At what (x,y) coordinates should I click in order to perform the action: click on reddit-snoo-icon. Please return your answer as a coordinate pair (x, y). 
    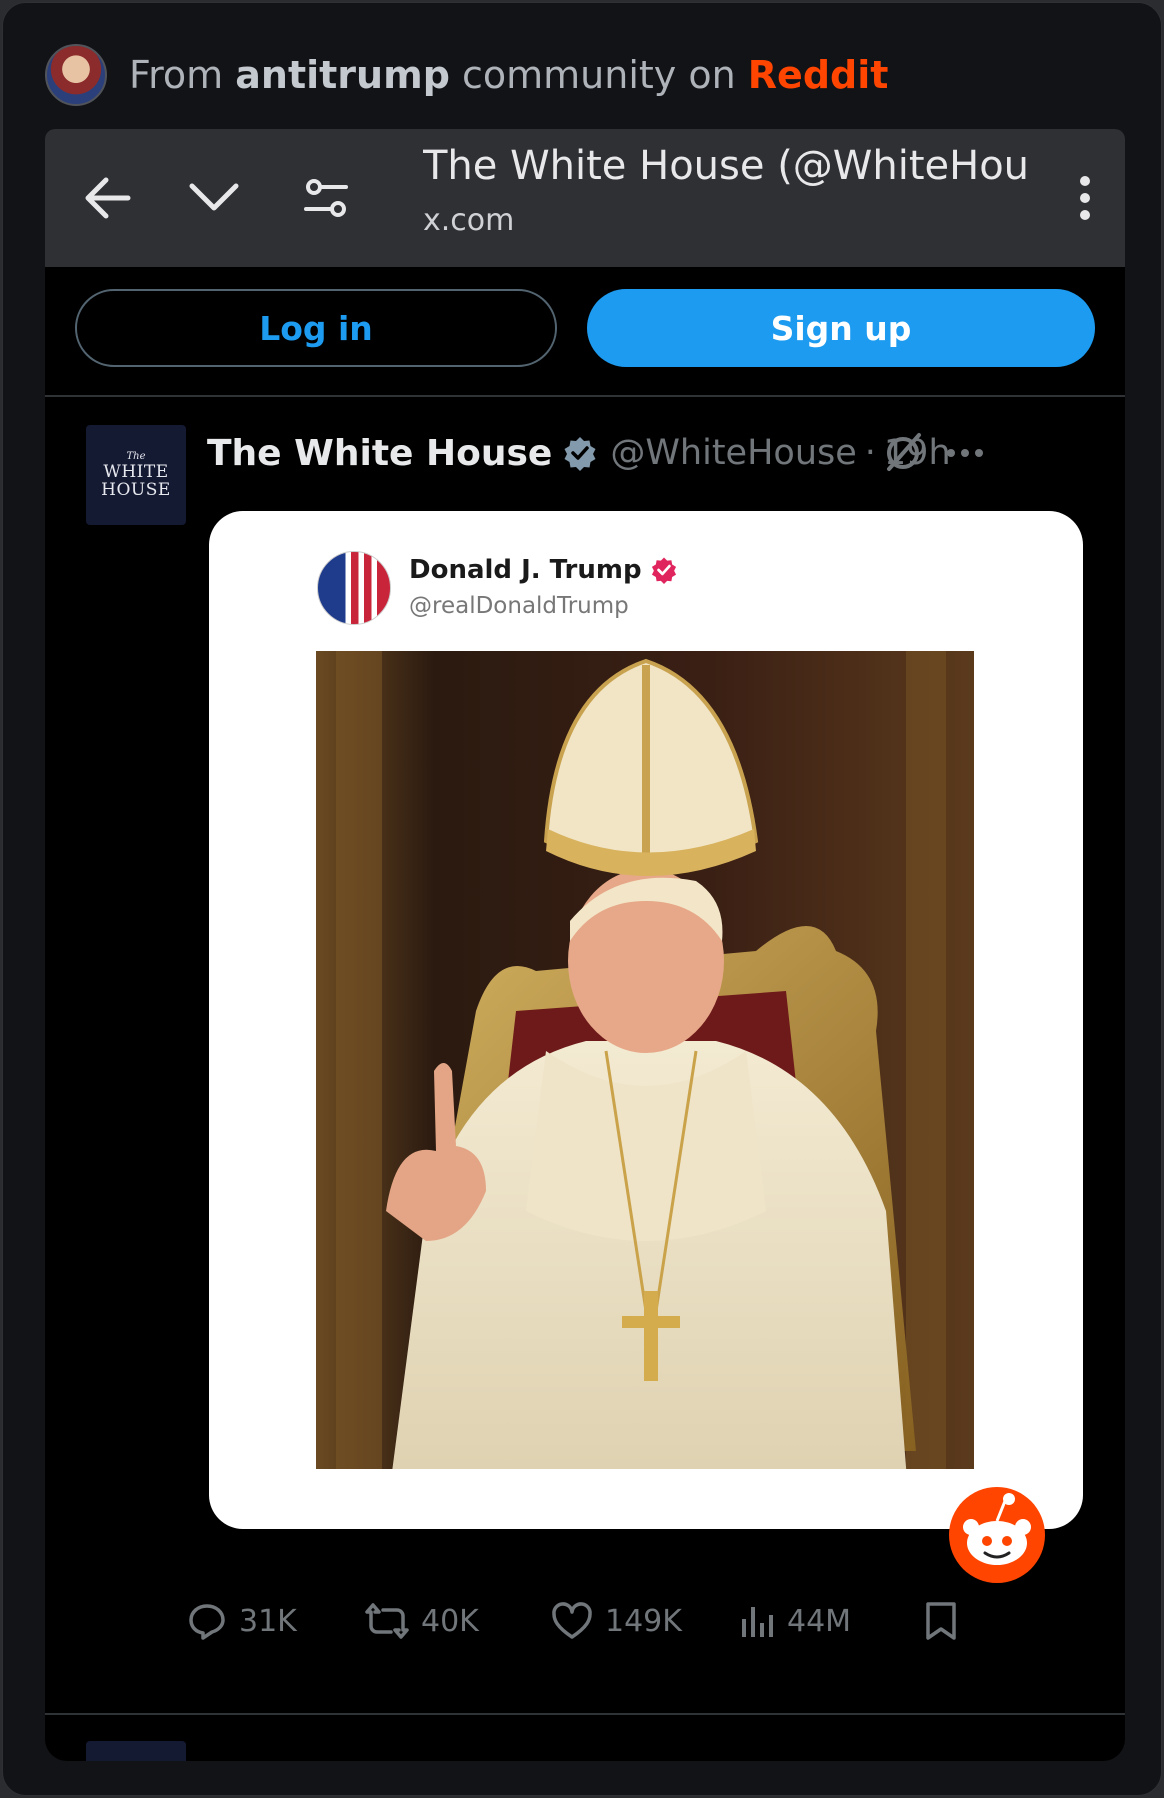
    Looking at the image, I should click on (997, 1537).